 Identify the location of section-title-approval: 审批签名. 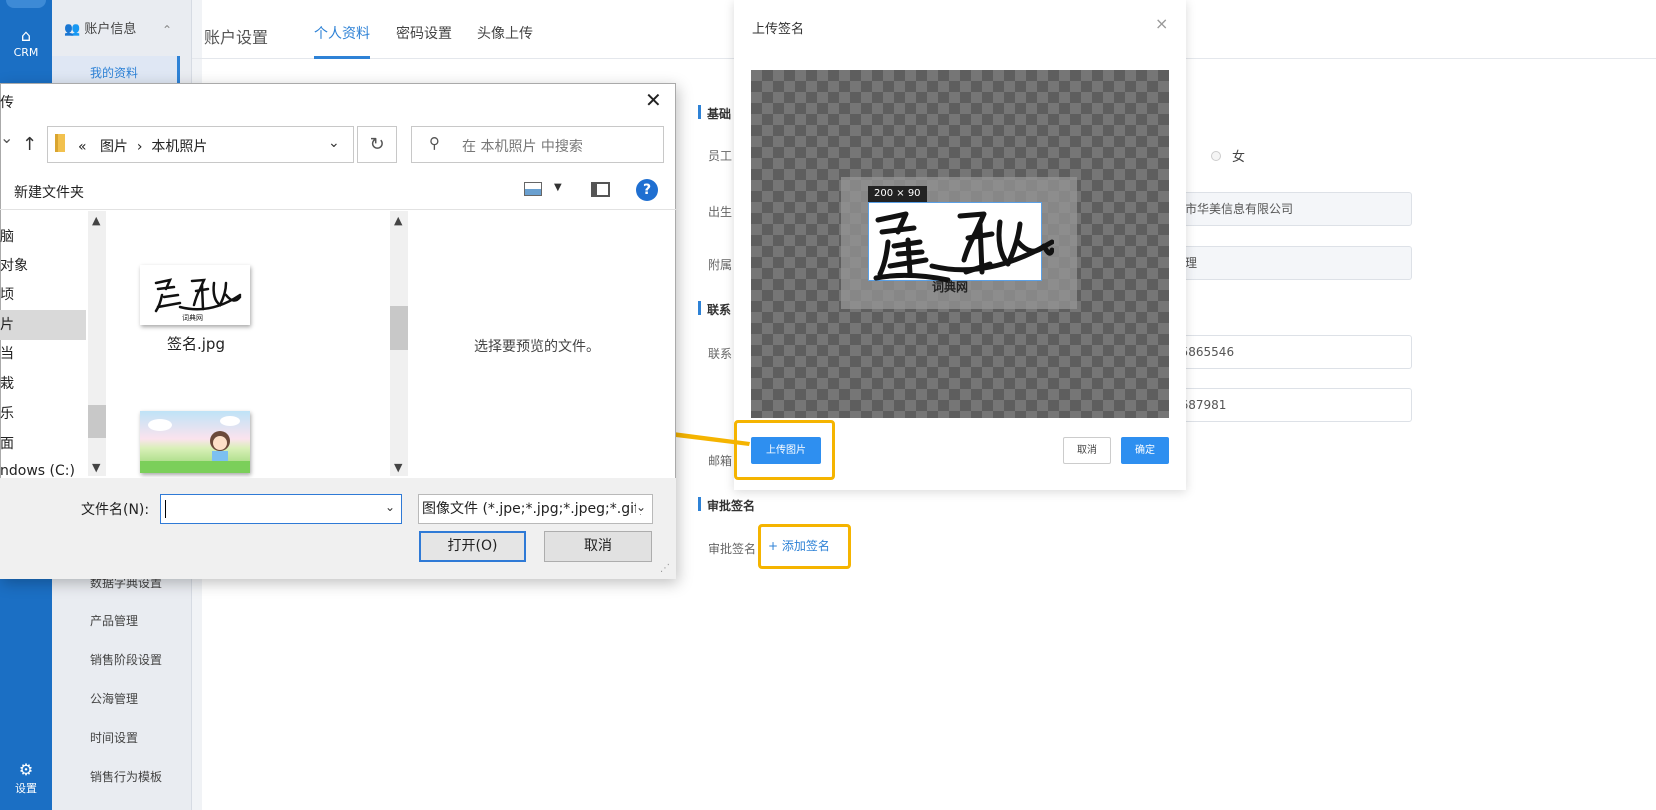
(731, 506).